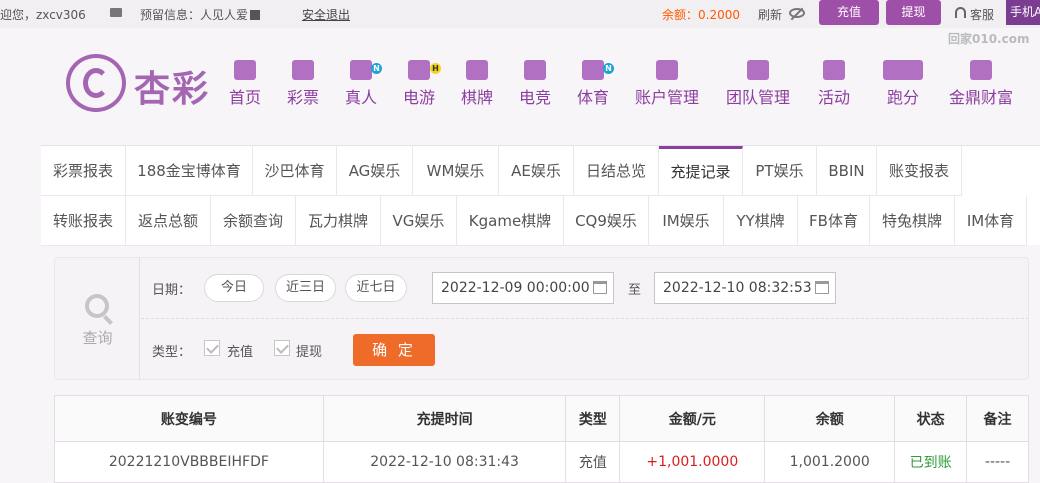 Image resolution: width=1040 pixels, height=483 pixels. I want to click on nav-lottery: 彩票, so click(303, 84).